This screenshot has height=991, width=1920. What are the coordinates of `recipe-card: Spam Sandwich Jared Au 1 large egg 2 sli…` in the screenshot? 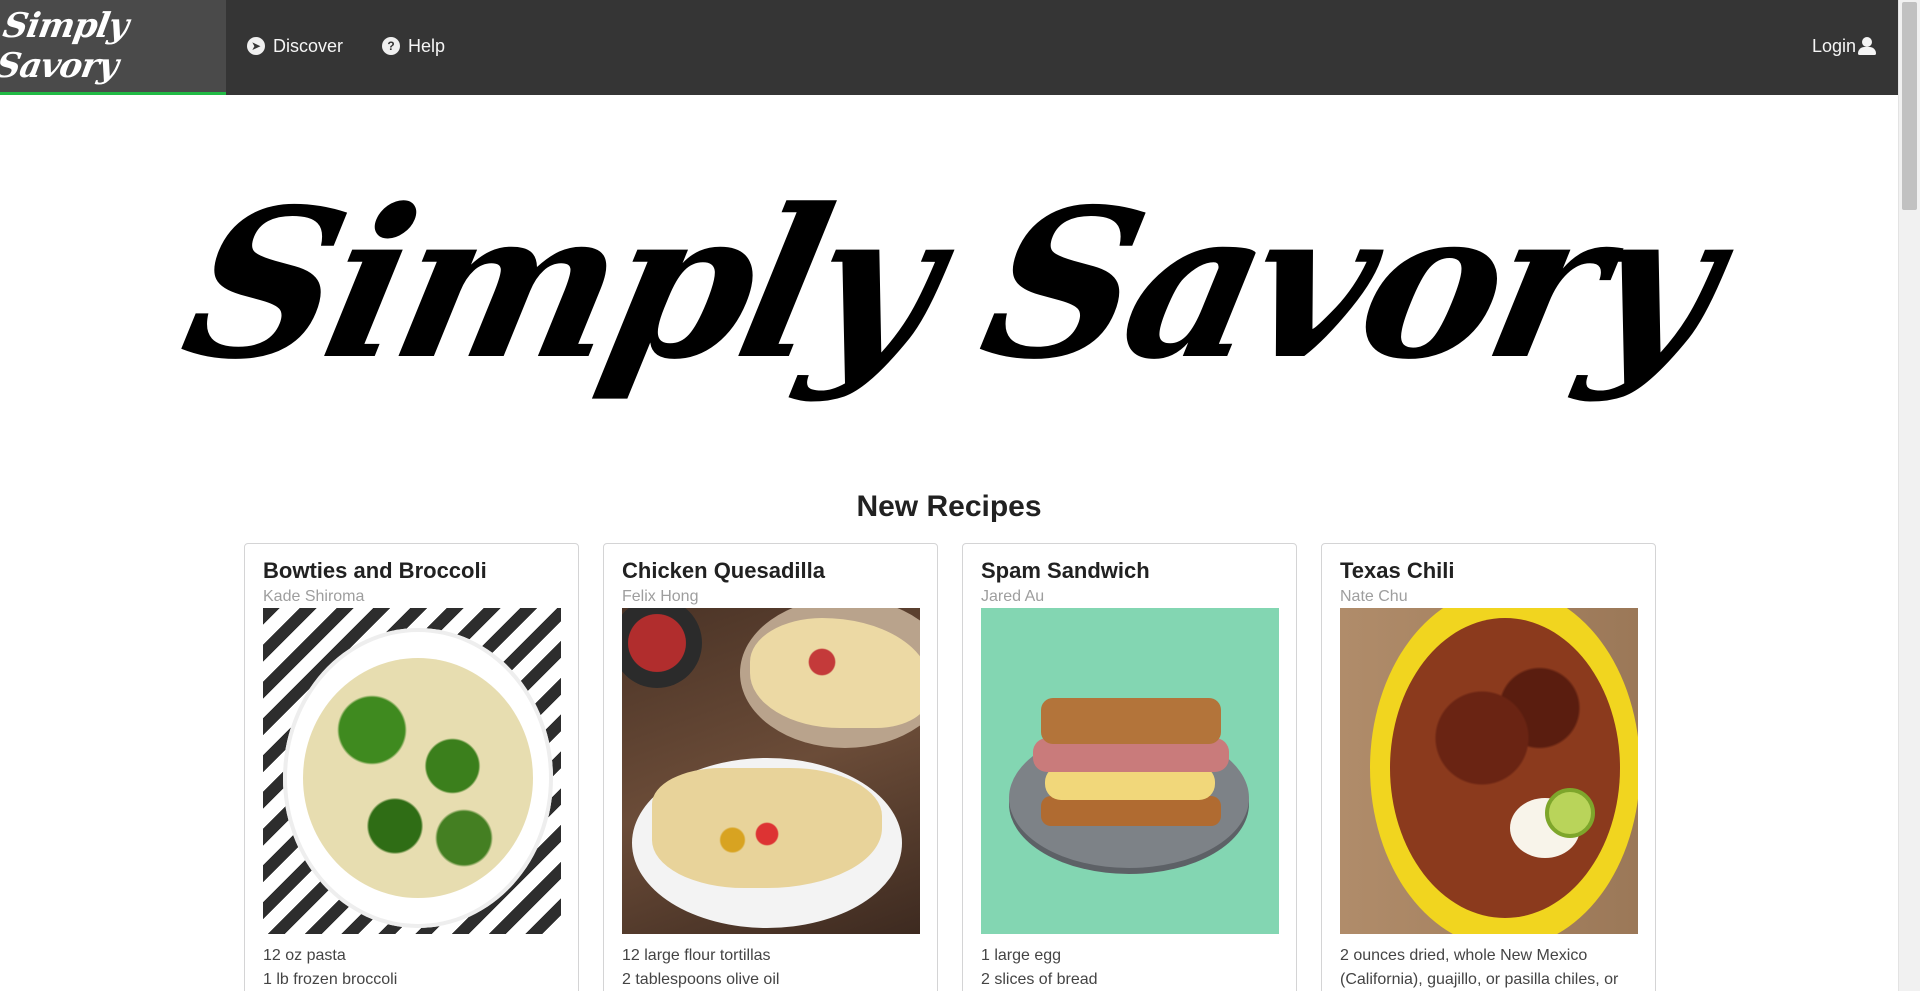 It's located at (1129, 767).